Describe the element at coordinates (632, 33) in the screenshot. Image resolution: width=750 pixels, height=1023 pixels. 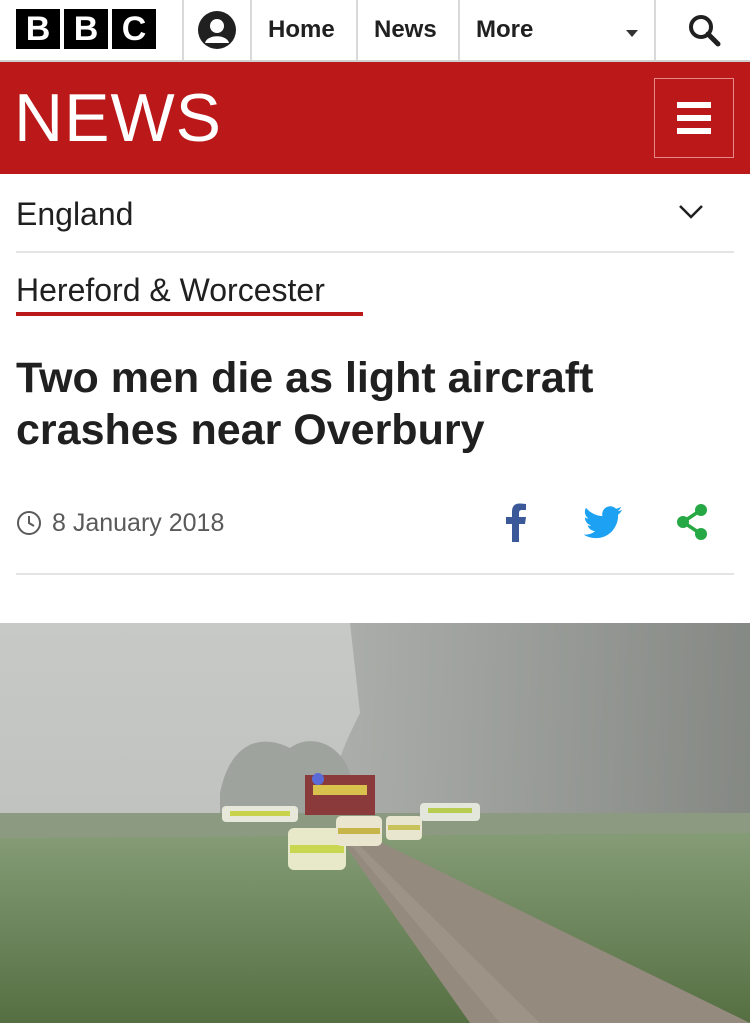
I see `caret-down-icon` at that location.